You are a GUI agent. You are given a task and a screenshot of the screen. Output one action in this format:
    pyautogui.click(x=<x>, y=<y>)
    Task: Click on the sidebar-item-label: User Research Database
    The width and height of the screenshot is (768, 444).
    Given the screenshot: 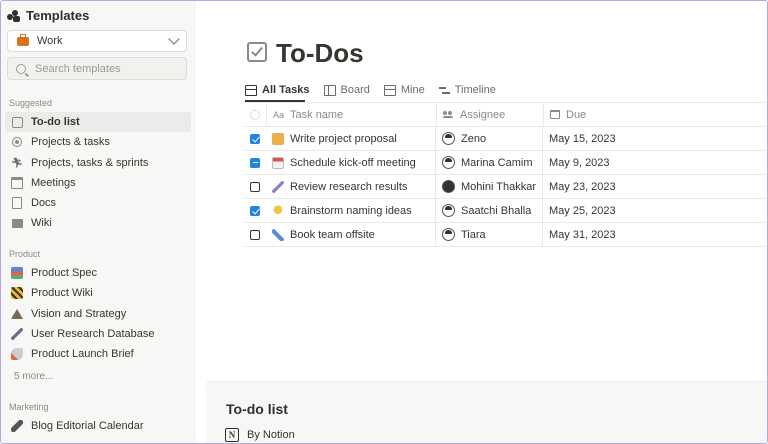 What is the action you would take?
    pyautogui.click(x=93, y=334)
    